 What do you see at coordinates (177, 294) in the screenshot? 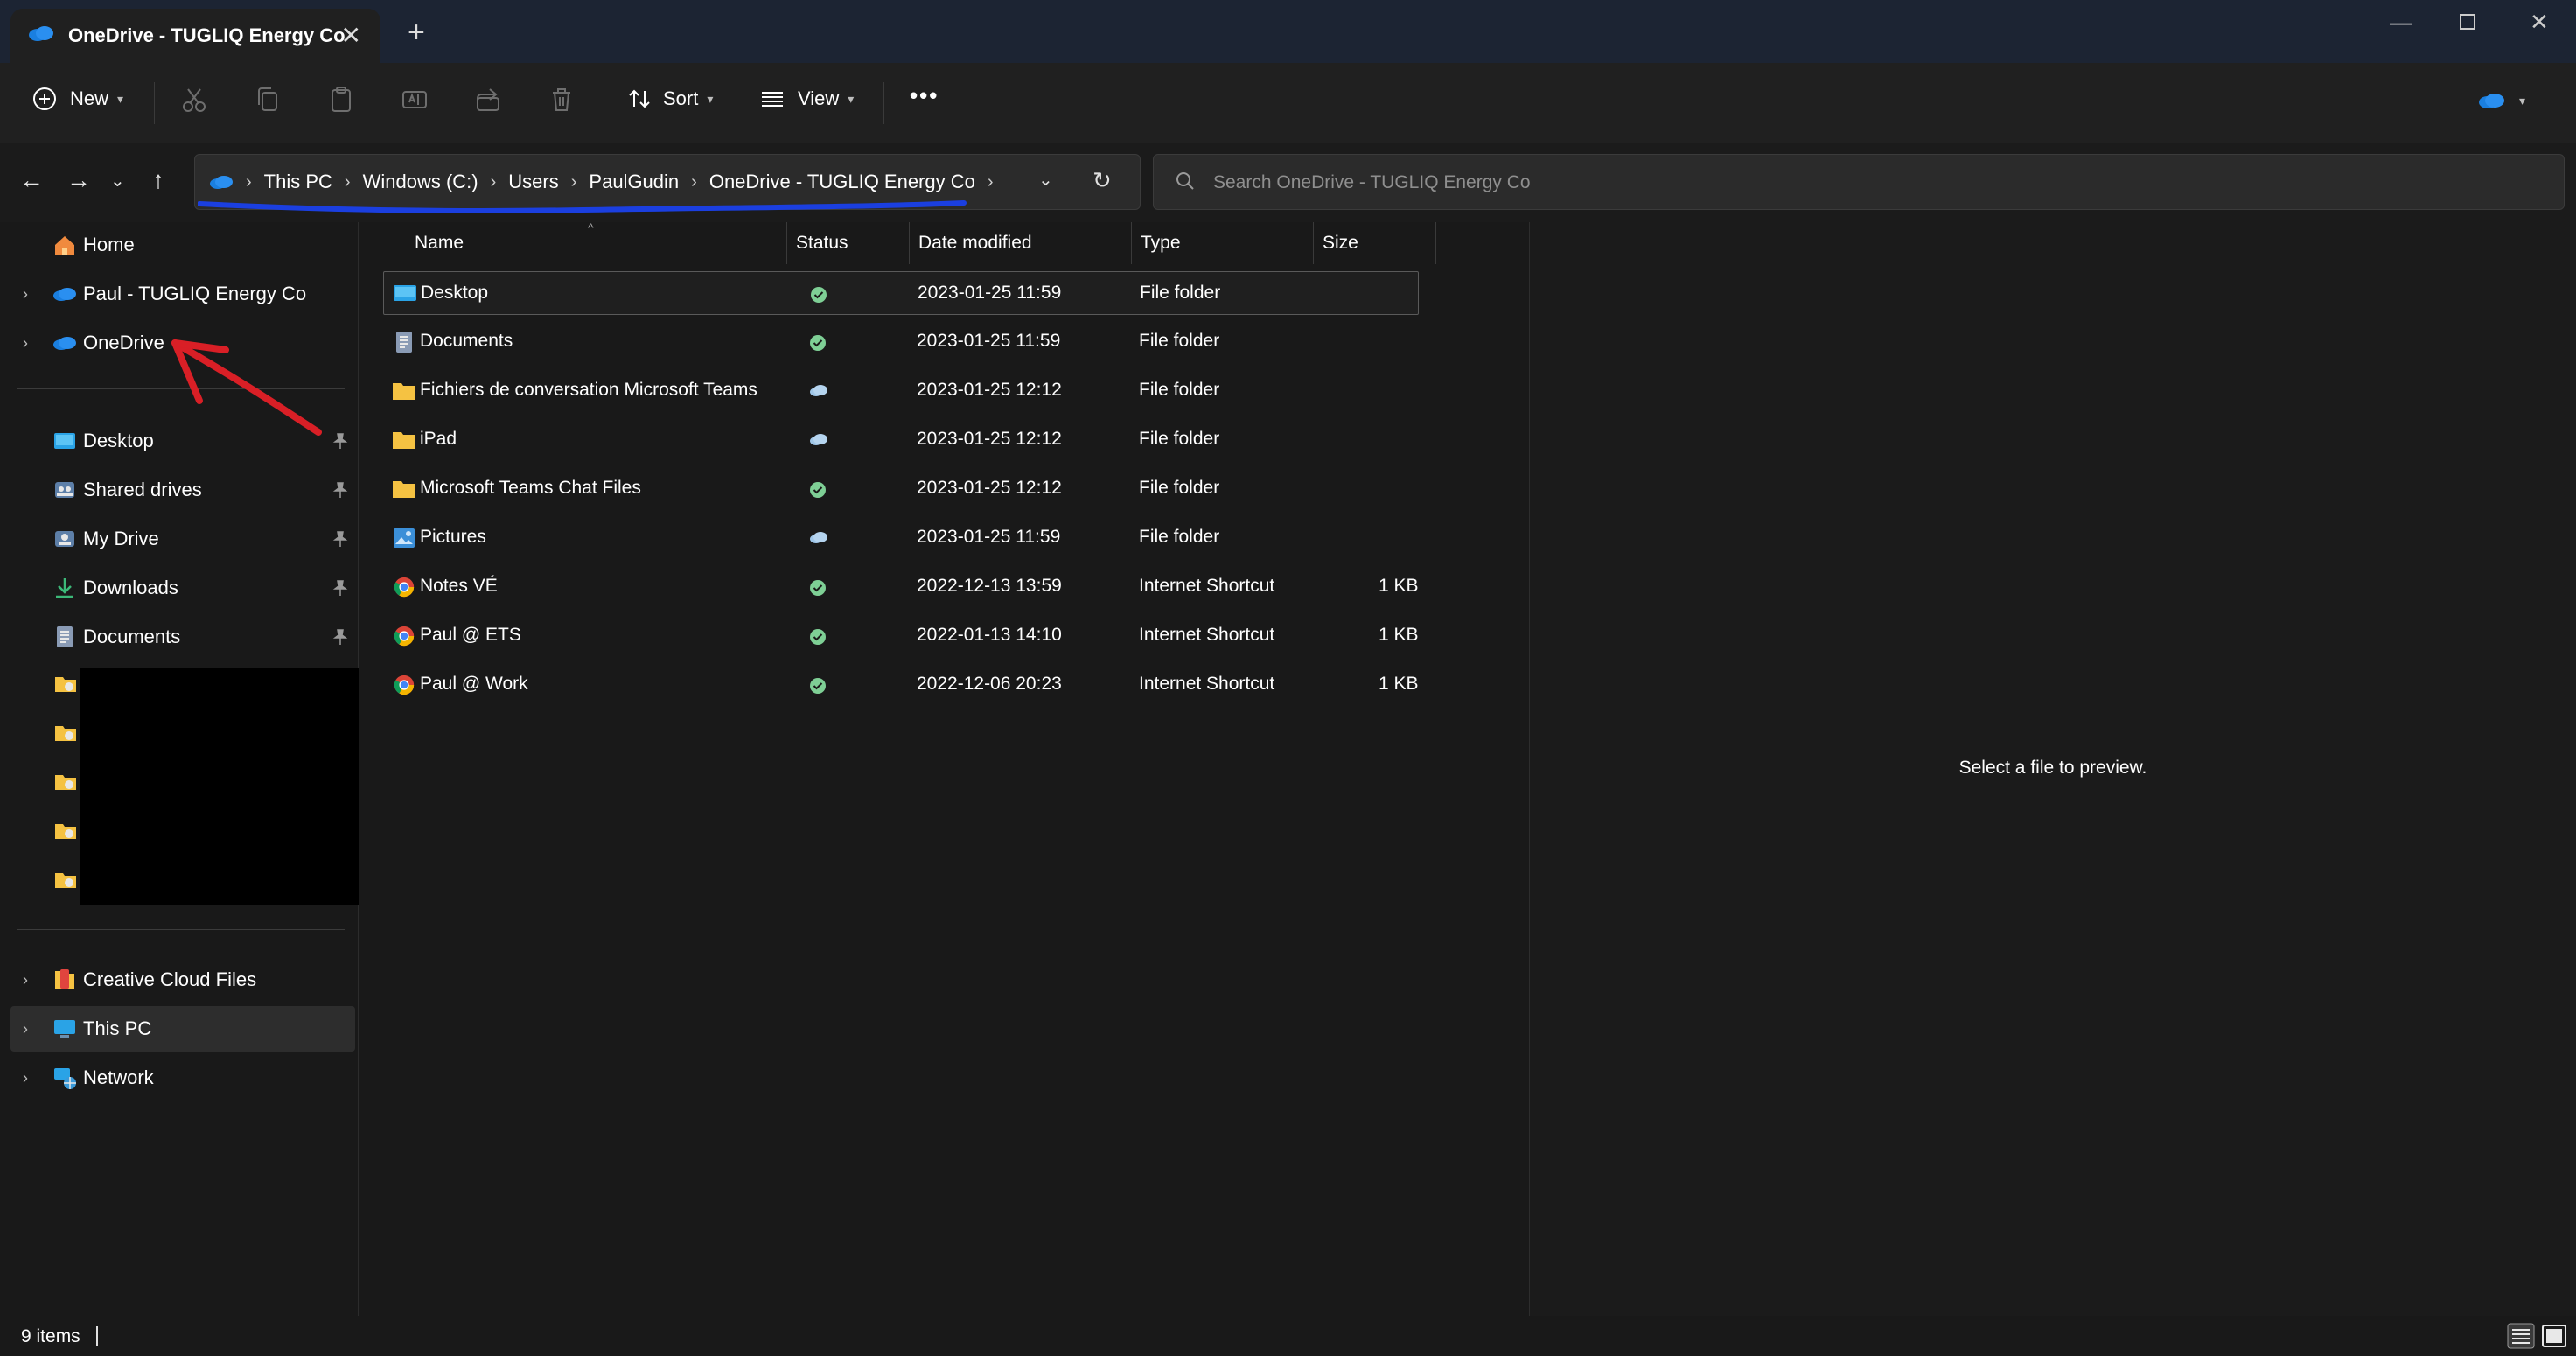
I see `sidebar-item-paul-tugliq: › Paul - TUGLIQ Energy Co` at bounding box center [177, 294].